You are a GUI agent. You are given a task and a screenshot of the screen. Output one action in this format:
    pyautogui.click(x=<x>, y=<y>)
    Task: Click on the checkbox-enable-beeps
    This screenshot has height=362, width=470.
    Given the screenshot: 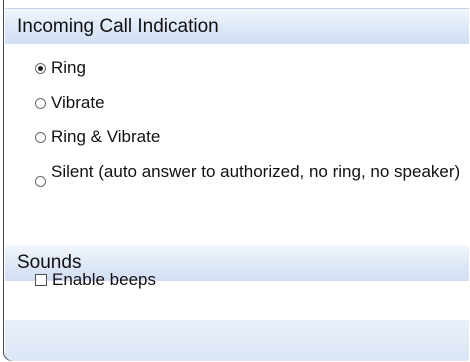 What is the action you would take?
    pyautogui.click(x=41, y=280)
    